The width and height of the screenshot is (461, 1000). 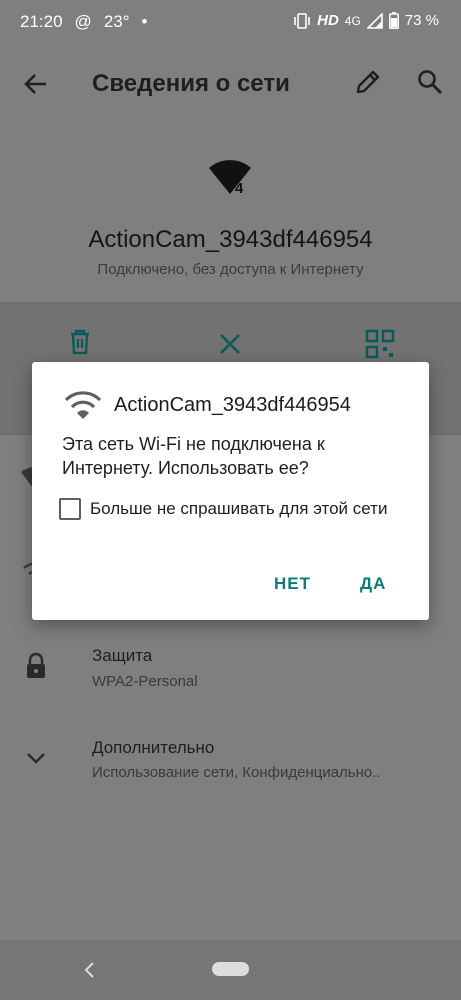 What do you see at coordinates (230, 239) in the screenshot?
I see `network-name: ActionCam_3943df446954` at bounding box center [230, 239].